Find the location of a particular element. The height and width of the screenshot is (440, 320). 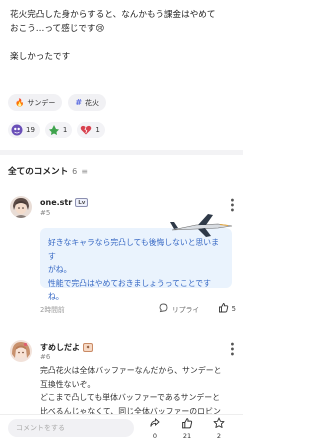

fire-icon: 🔥 is located at coordinates (20, 102).